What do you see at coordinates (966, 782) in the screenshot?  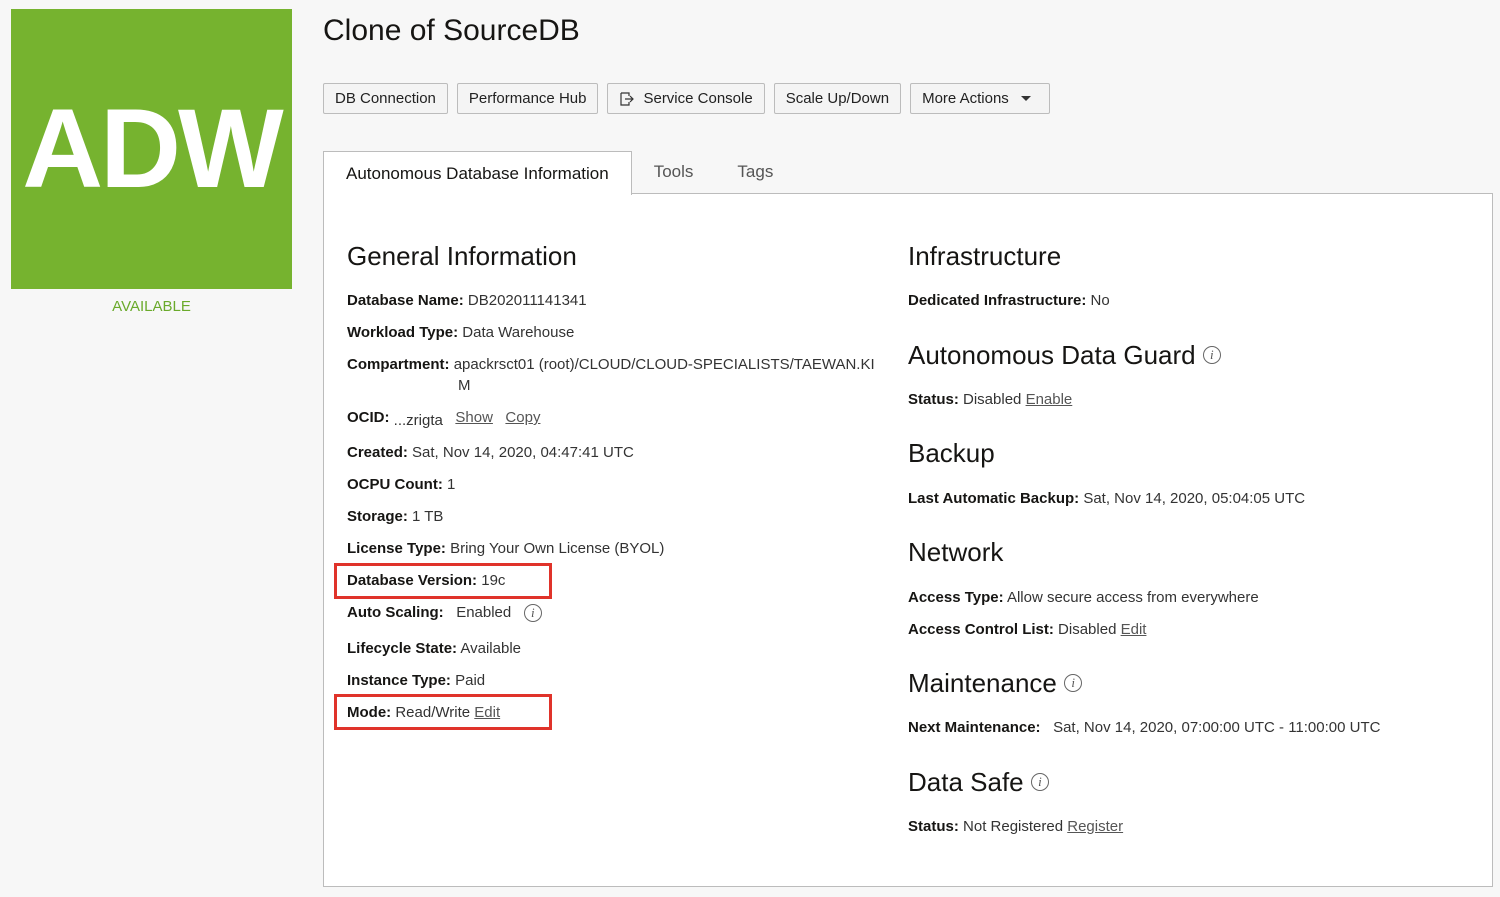 I see `data-safe-heading-text: Data Safe` at bounding box center [966, 782].